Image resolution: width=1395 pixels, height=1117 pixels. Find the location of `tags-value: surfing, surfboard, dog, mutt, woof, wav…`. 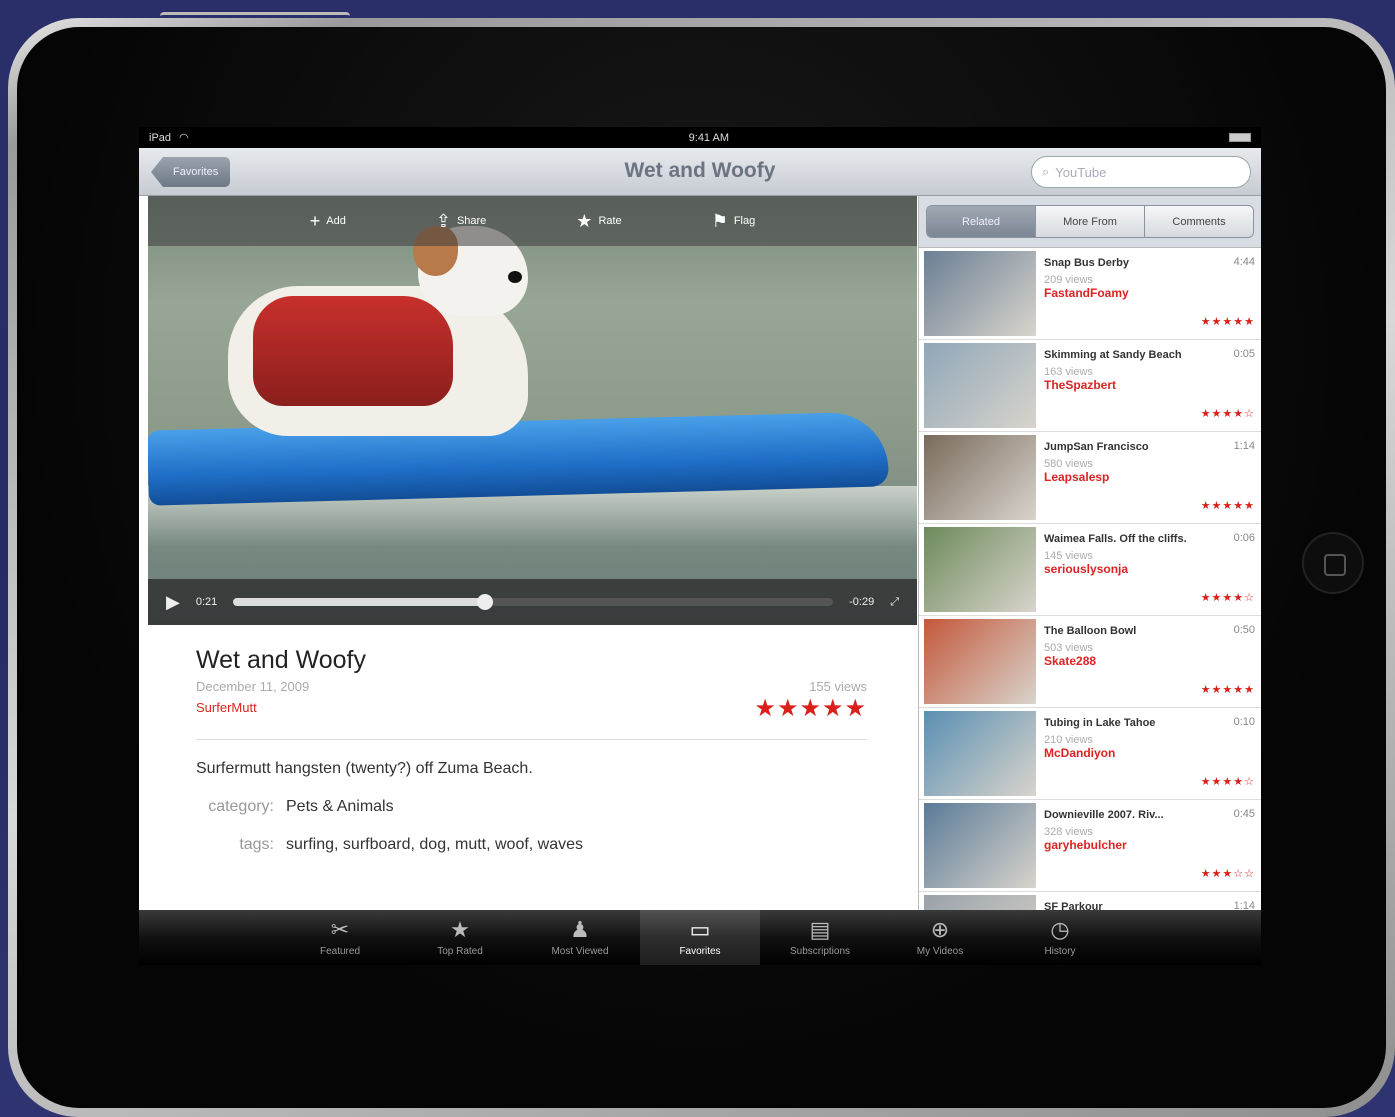

tags-value: surfing, surfboard, dog, mutt, woof, wav… is located at coordinates (435, 844).